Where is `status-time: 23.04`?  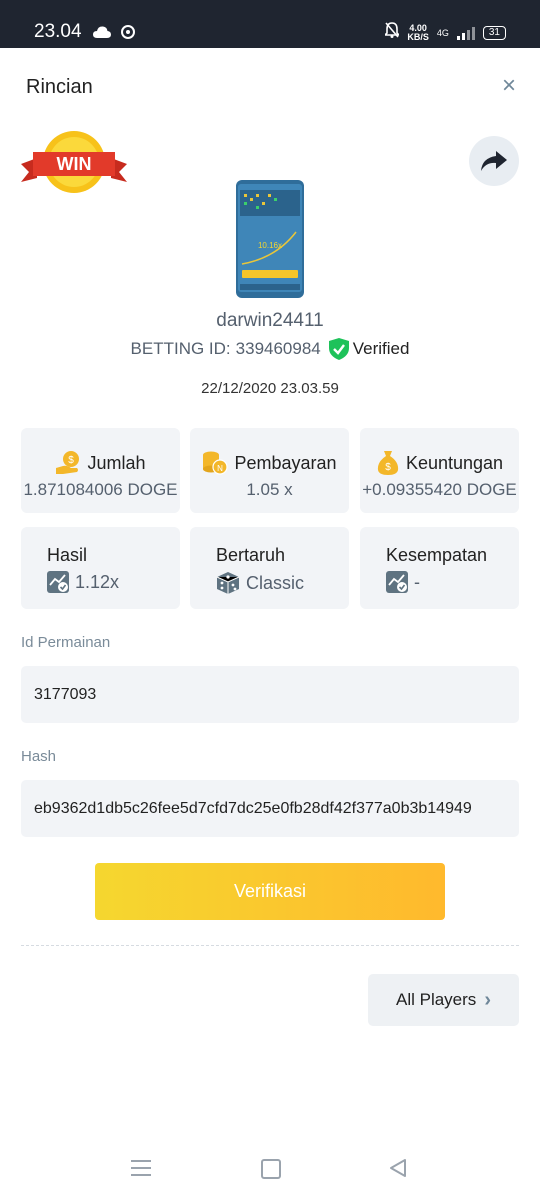 status-time: 23.04 is located at coordinates (58, 31).